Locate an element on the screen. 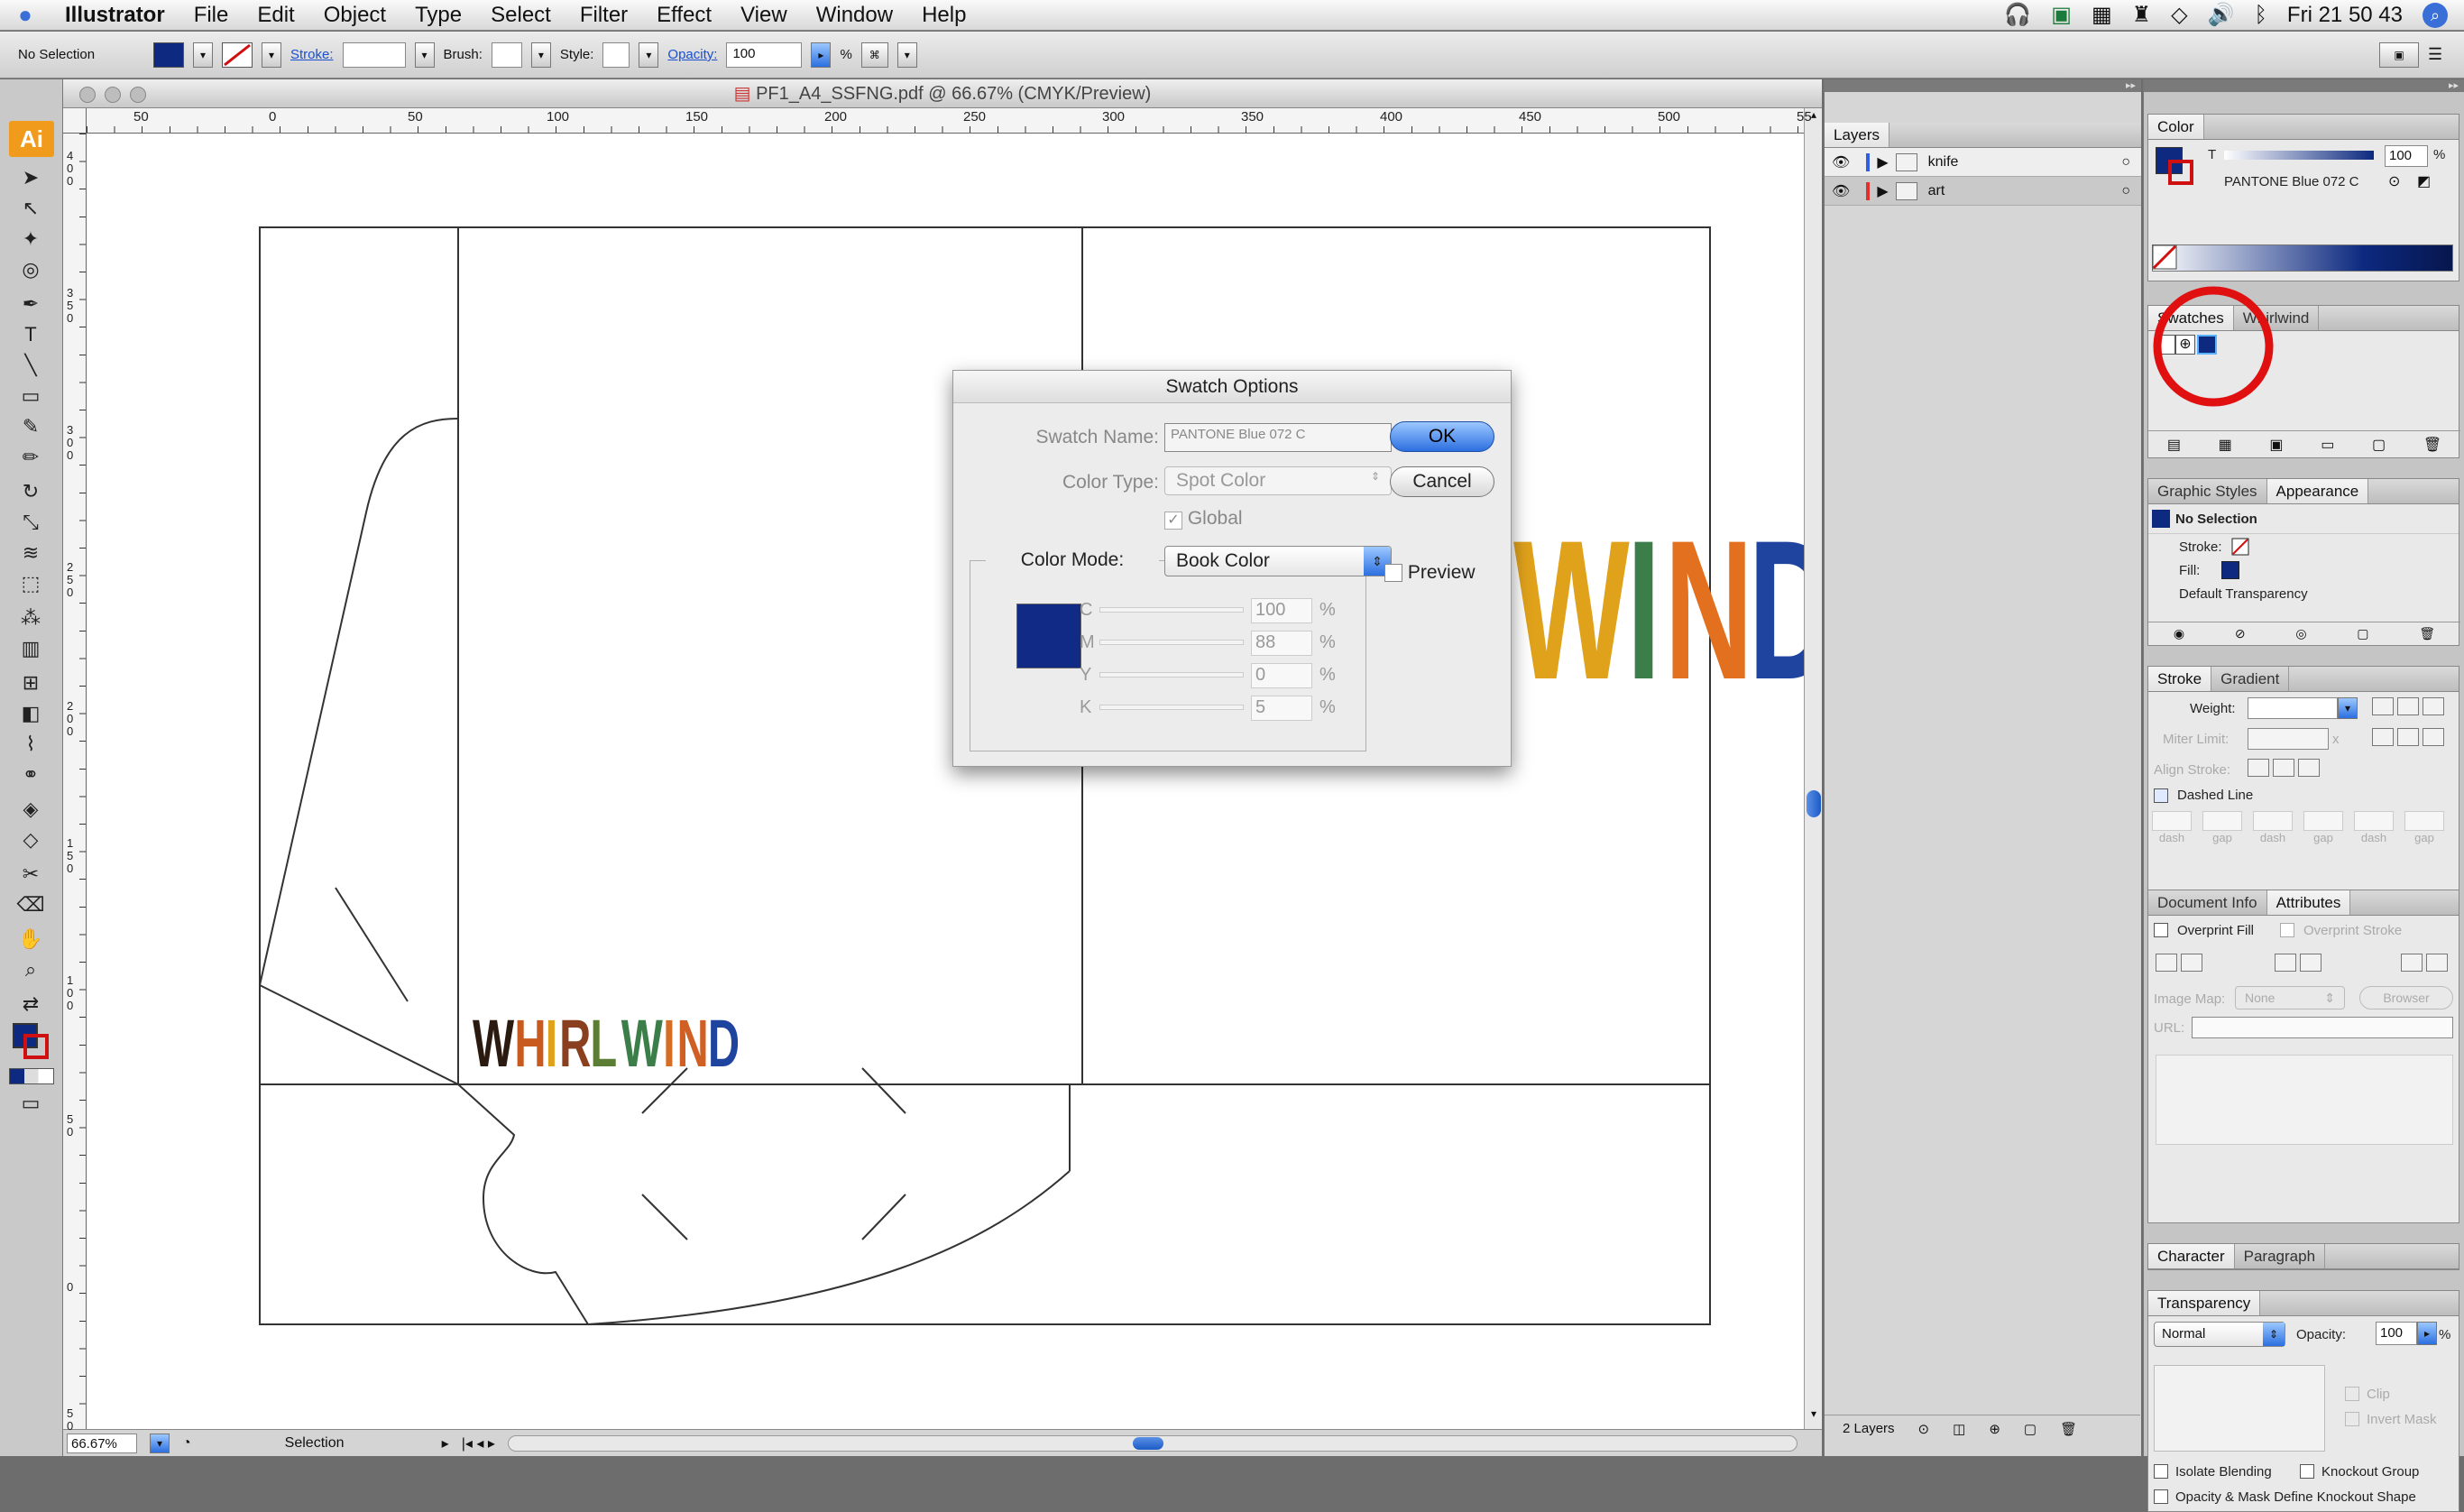  calendar-icon: ▦ is located at coordinates (2102, 15).